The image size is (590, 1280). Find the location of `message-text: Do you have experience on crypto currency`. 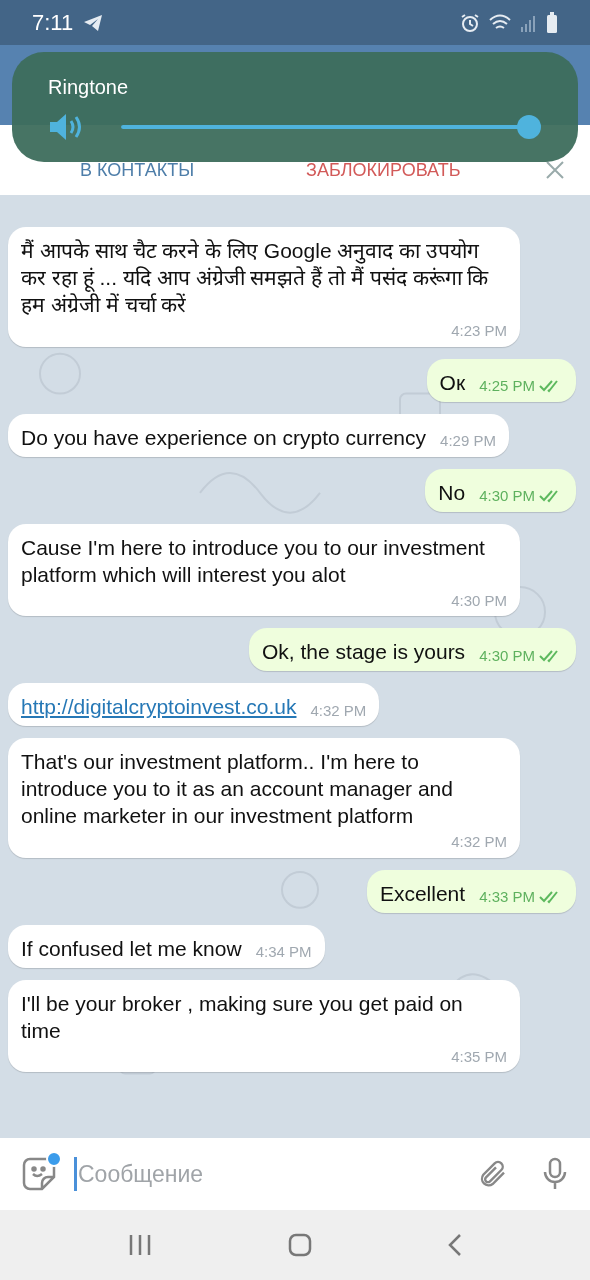

message-text: Do you have experience on crypto currency is located at coordinates (224, 437).